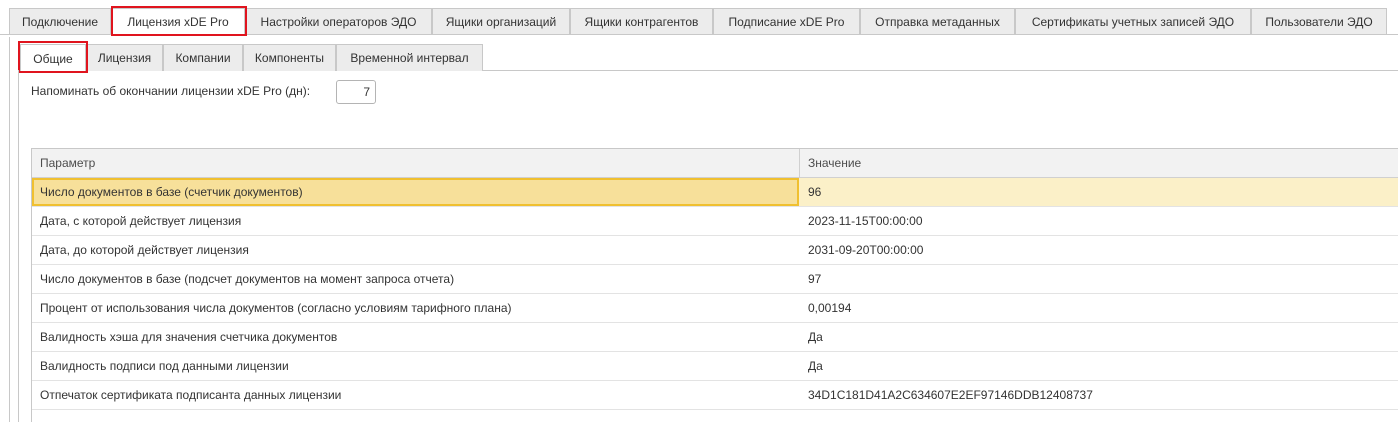  What do you see at coordinates (415, 221) in the screenshot?
I see `parameter-cell: Дата, с которой действует лицензия` at bounding box center [415, 221].